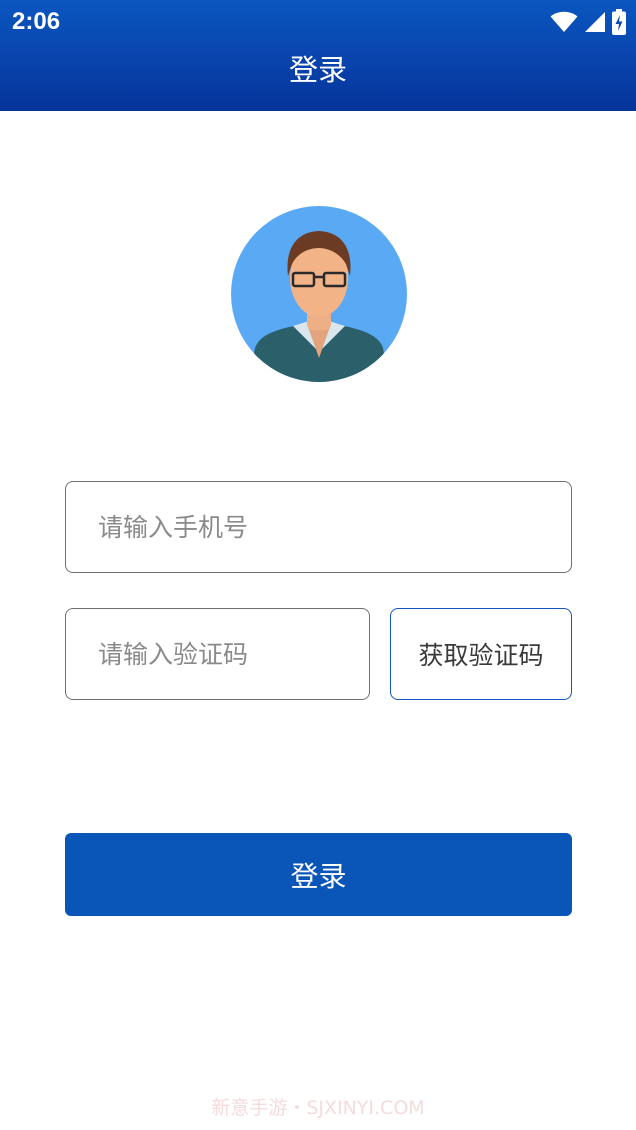  Describe the element at coordinates (36, 21) in the screenshot. I see `status-time: 2:06` at that location.